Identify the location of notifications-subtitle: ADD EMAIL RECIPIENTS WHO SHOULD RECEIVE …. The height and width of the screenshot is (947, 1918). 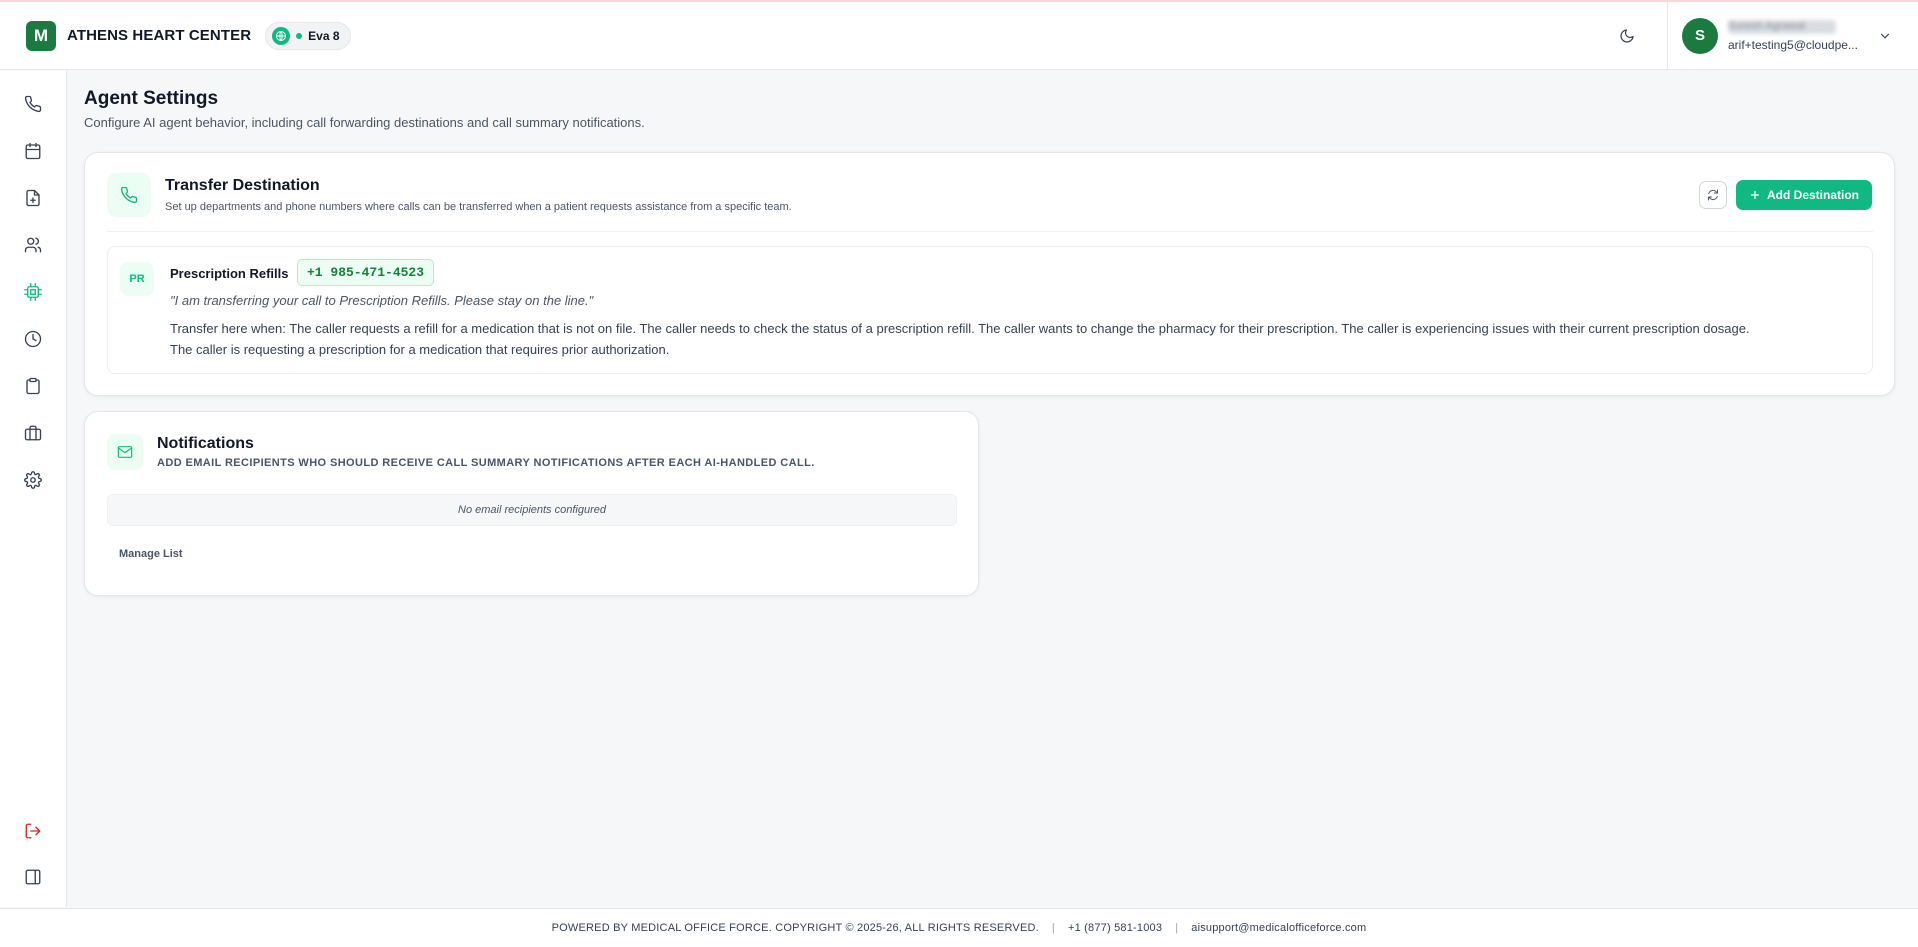
(486, 463).